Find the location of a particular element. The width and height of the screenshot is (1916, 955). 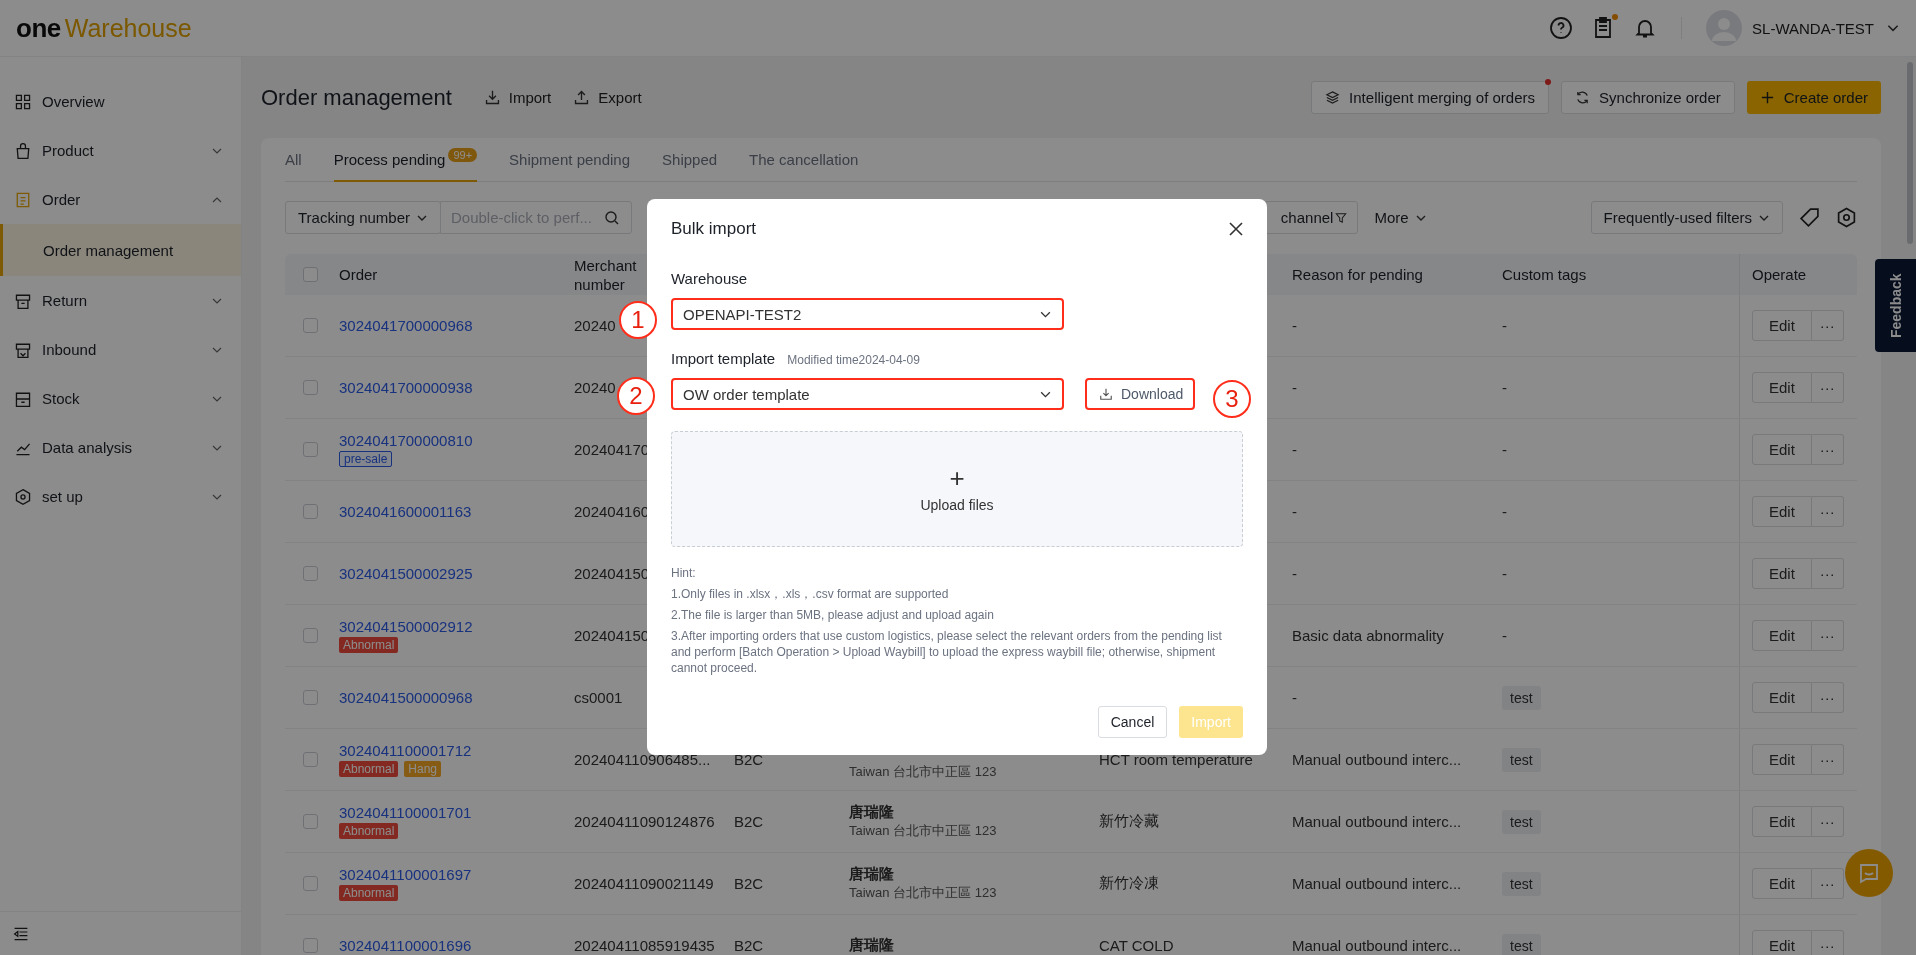

order-link: 3024041700000938 is located at coordinates (406, 387).